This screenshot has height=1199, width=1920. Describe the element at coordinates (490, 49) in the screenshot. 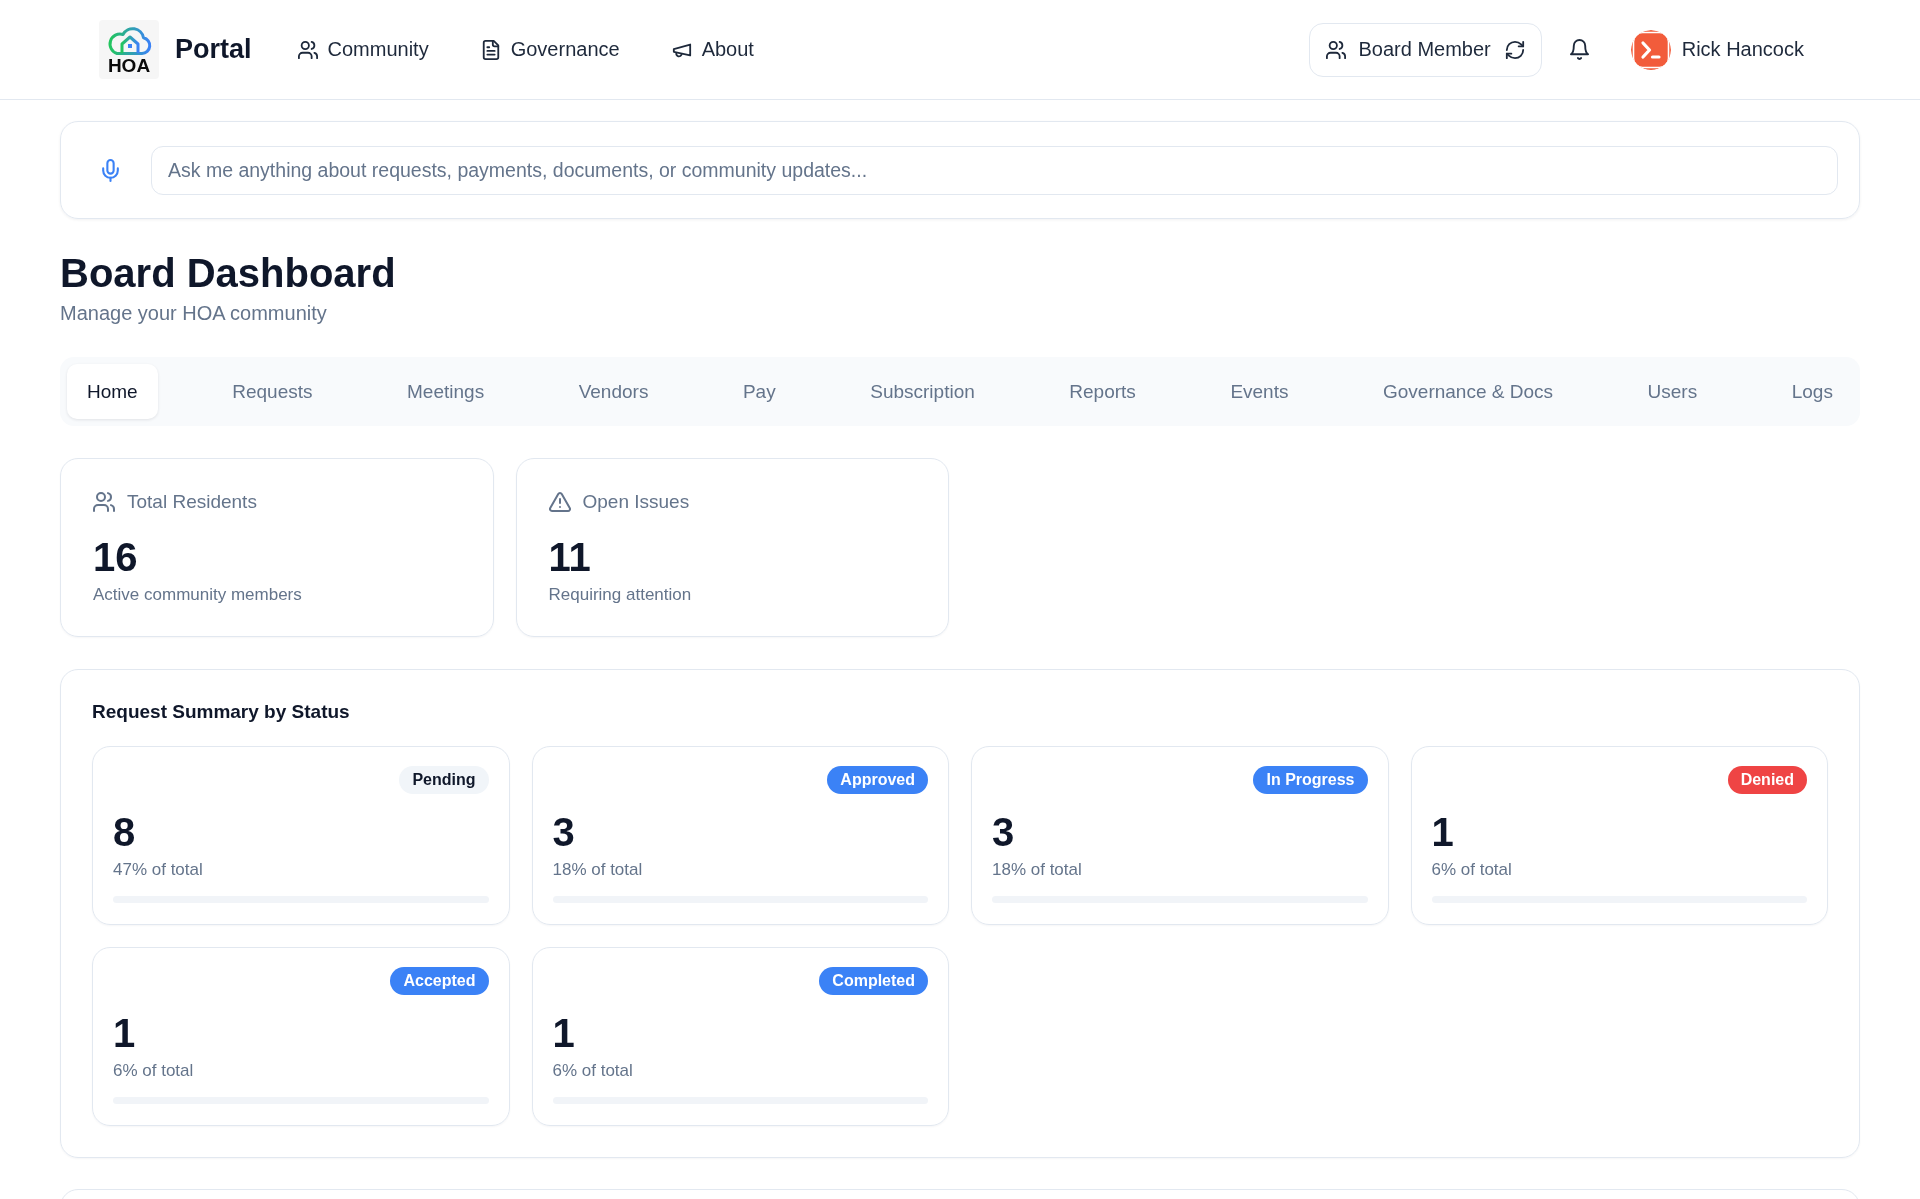

I see `document-icon` at that location.